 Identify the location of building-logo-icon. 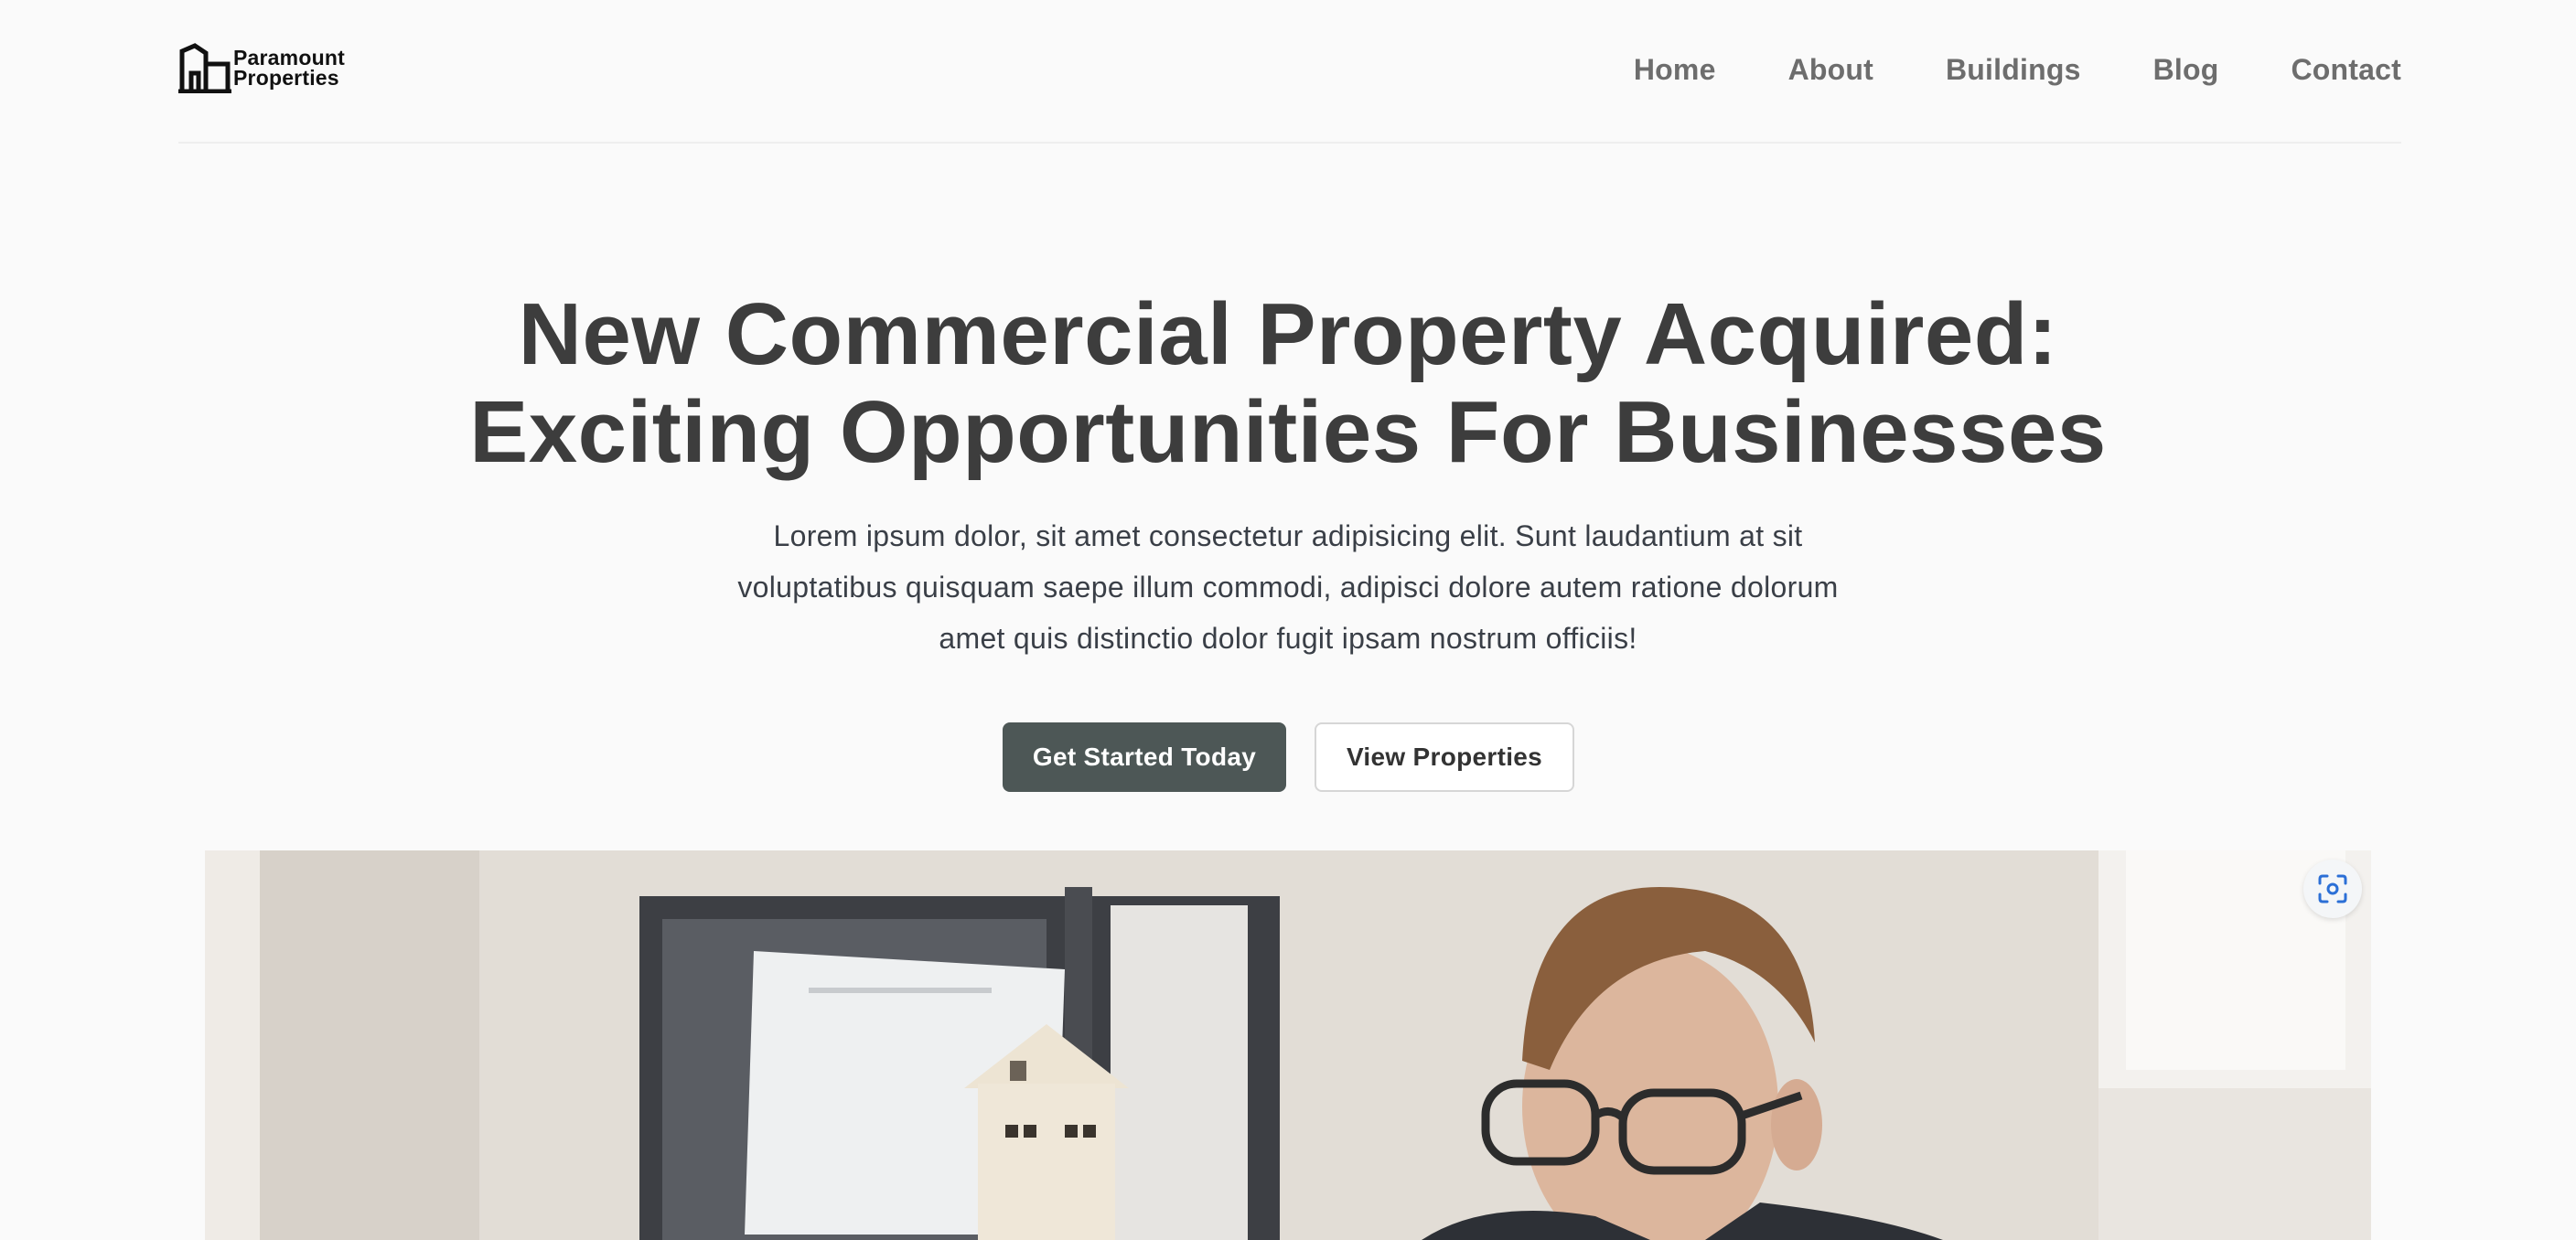
(205, 68).